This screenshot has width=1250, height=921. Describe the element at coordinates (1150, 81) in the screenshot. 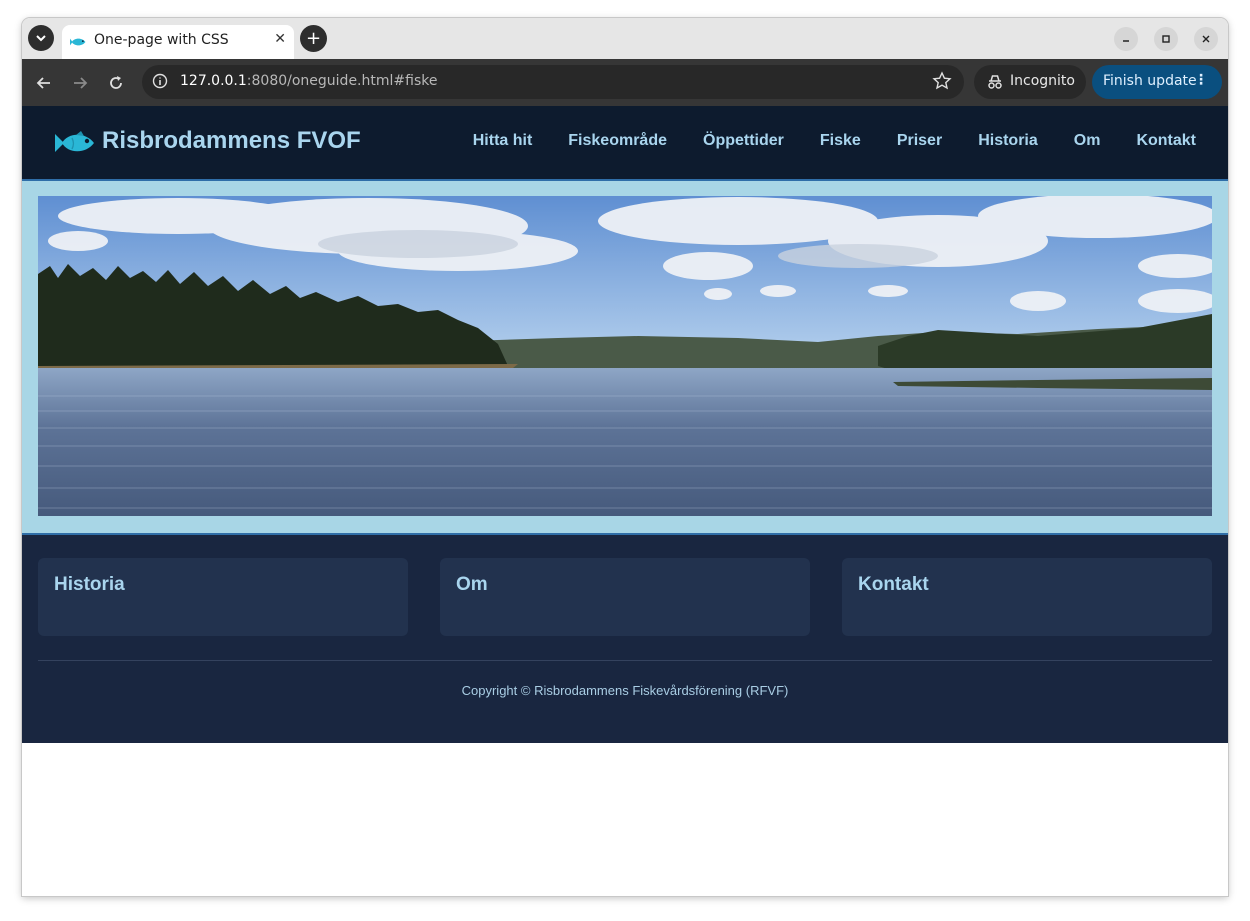

I see `finish-update-label: Finish update` at that location.